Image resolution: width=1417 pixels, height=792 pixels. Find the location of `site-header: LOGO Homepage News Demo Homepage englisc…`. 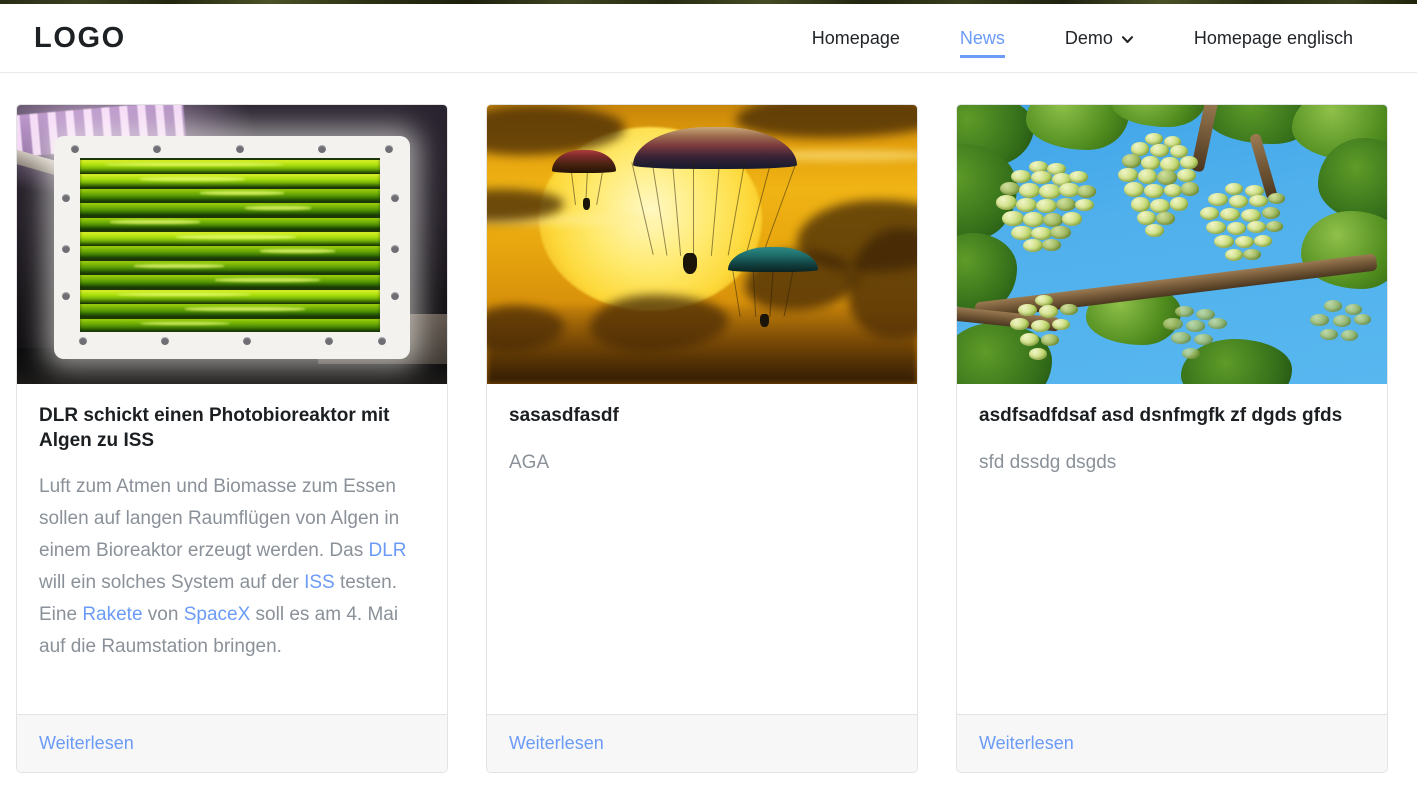

site-header: LOGO Homepage News Demo Homepage englisc… is located at coordinates (708, 38).